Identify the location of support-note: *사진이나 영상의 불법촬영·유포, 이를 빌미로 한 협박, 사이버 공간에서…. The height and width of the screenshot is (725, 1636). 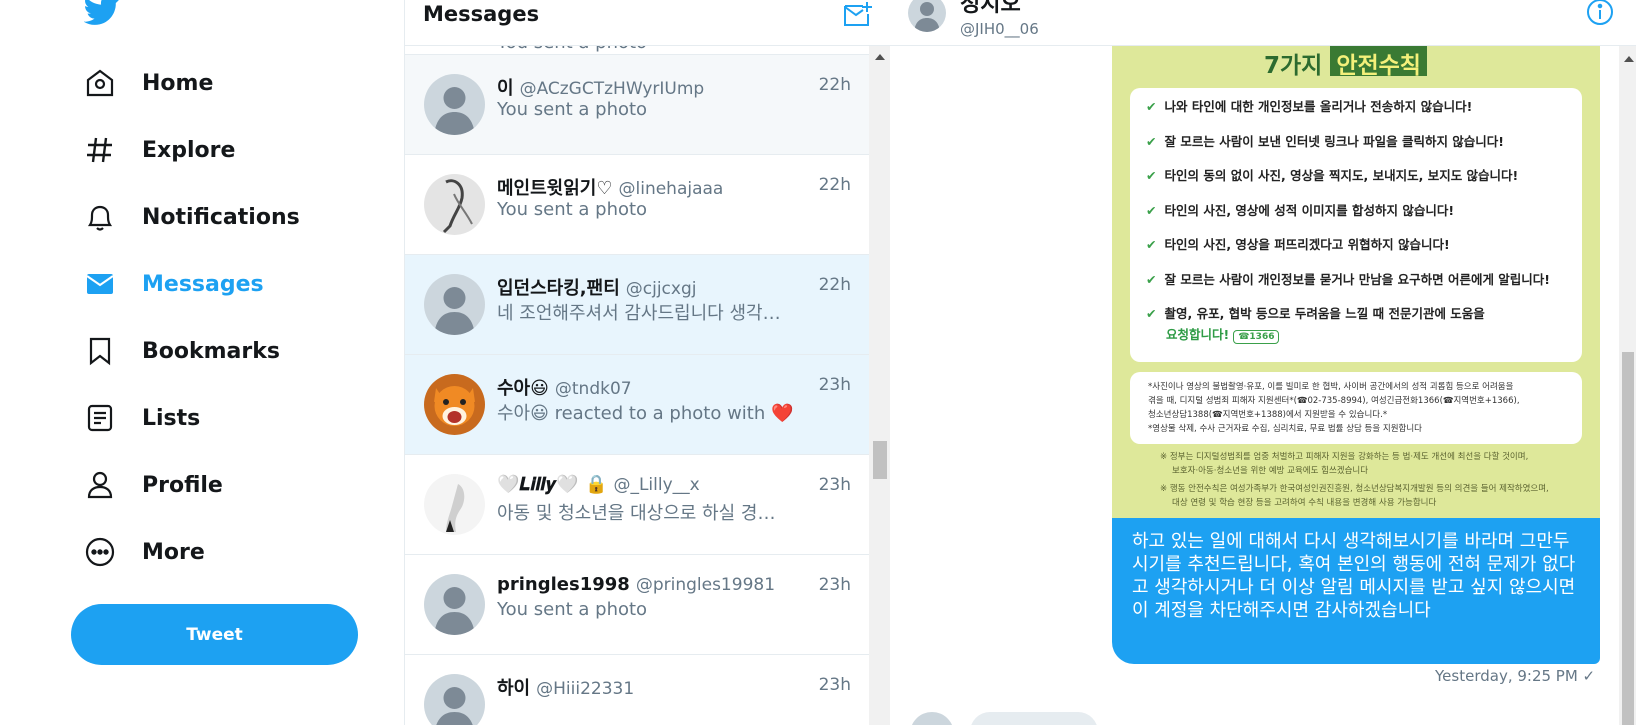
(1331, 387).